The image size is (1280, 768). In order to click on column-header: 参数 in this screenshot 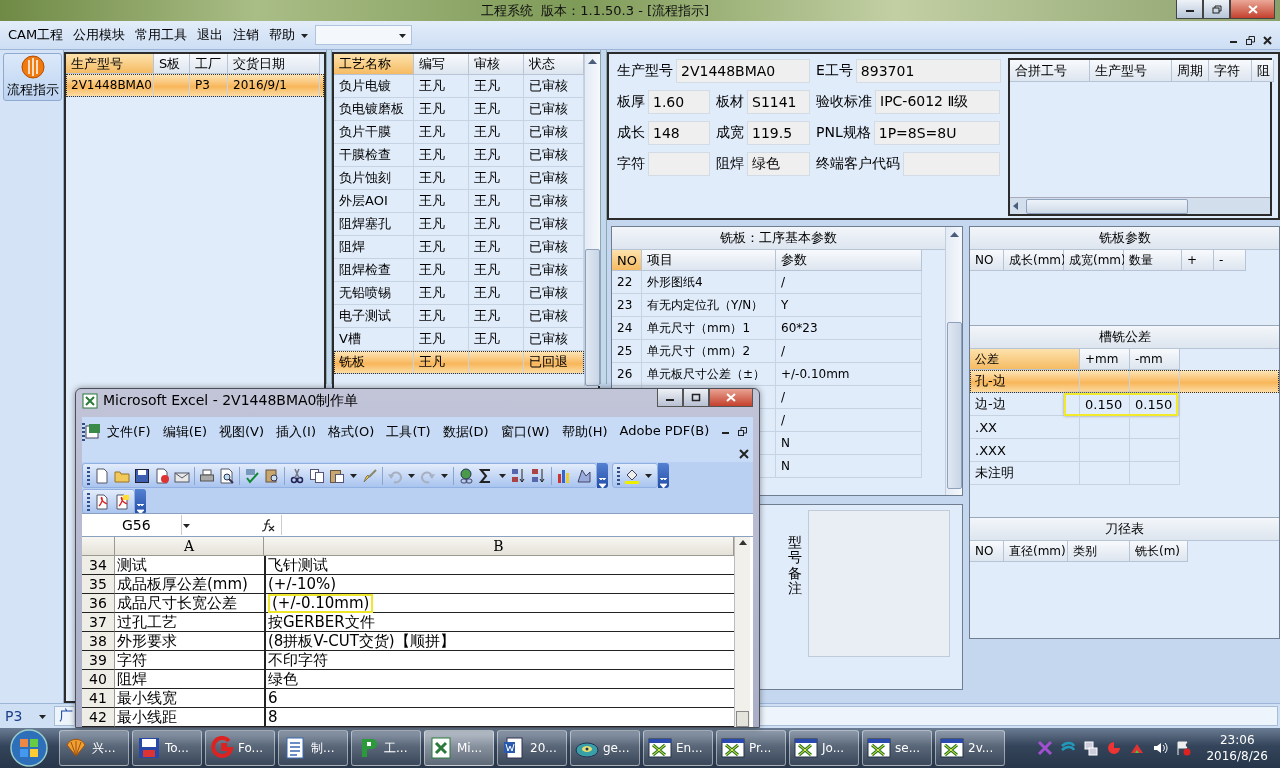, I will do `click(849, 260)`.